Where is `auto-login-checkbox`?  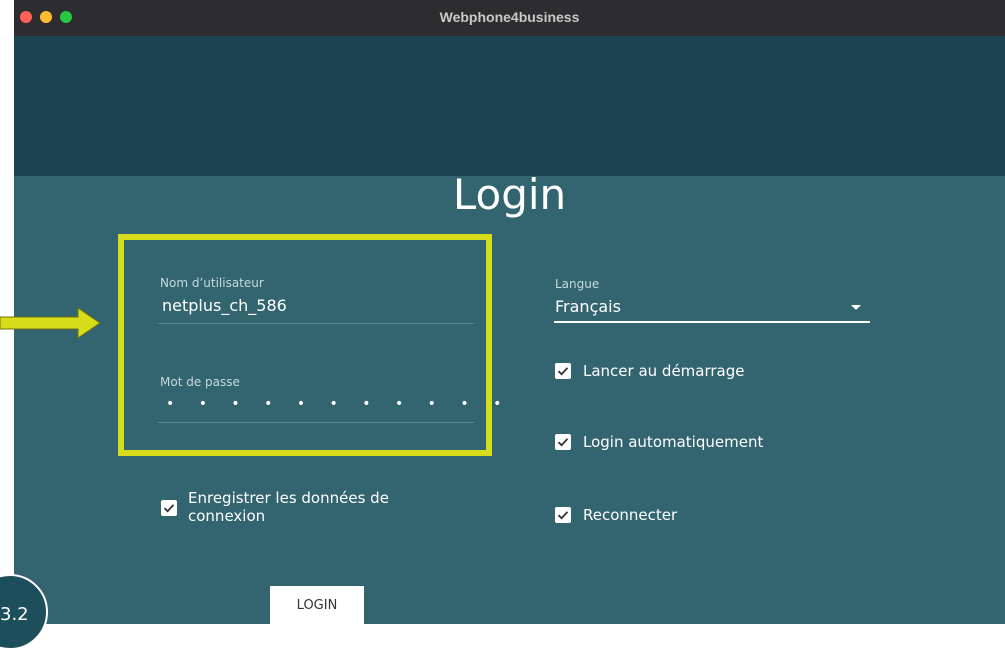
auto-login-checkbox is located at coordinates (563, 442).